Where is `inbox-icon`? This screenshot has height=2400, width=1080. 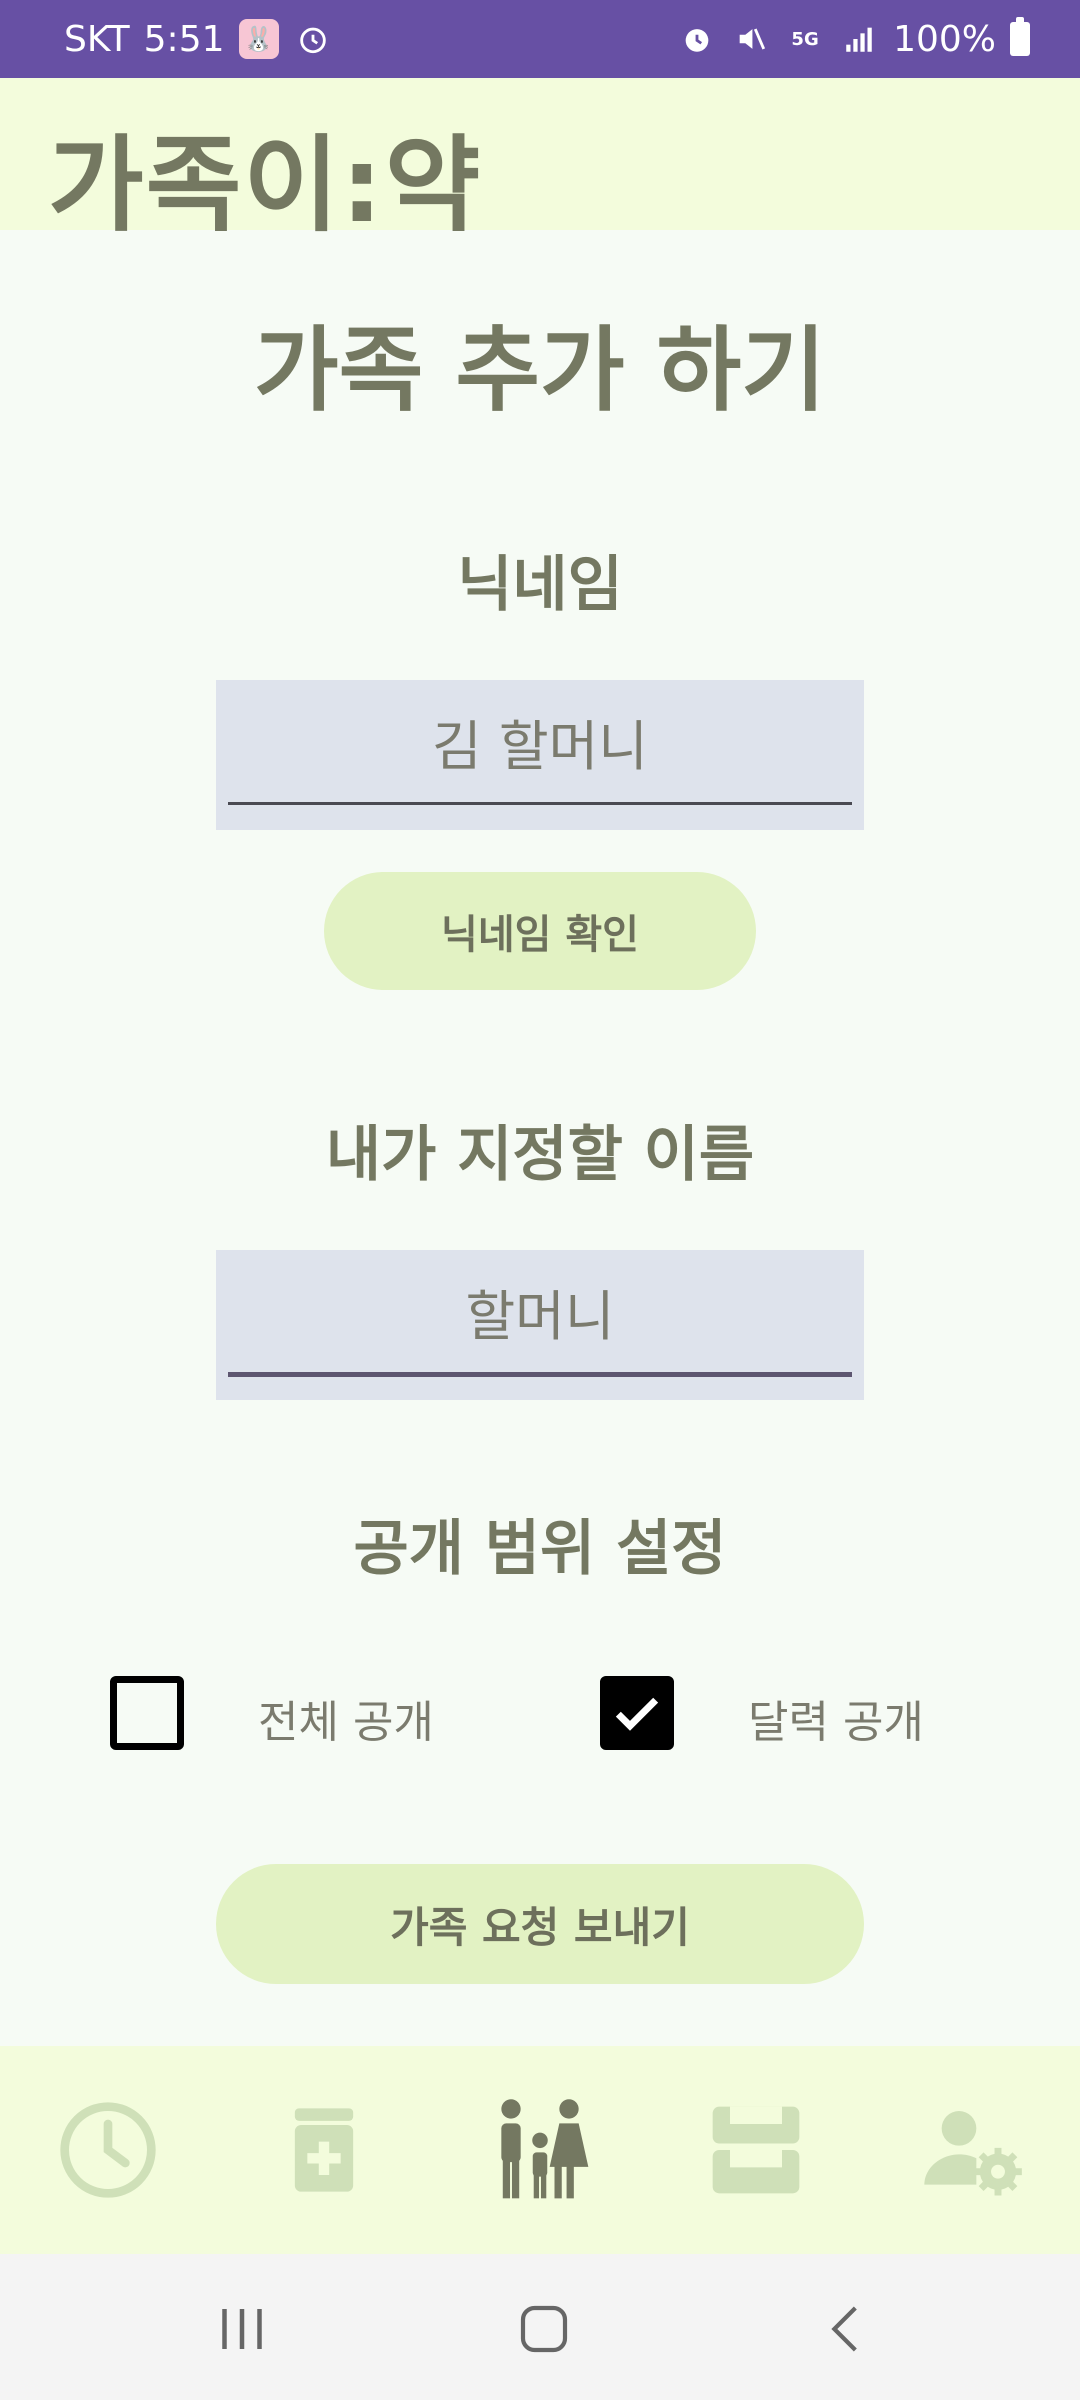
inbox-icon is located at coordinates (756, 2150).